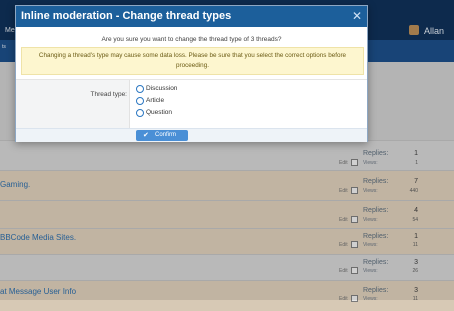 This screenshot has width=454, height=311. Describe the element at coordinates (191, 135) in the screenshot. I see `dialog-footer: ✔ Confirm` at that location.